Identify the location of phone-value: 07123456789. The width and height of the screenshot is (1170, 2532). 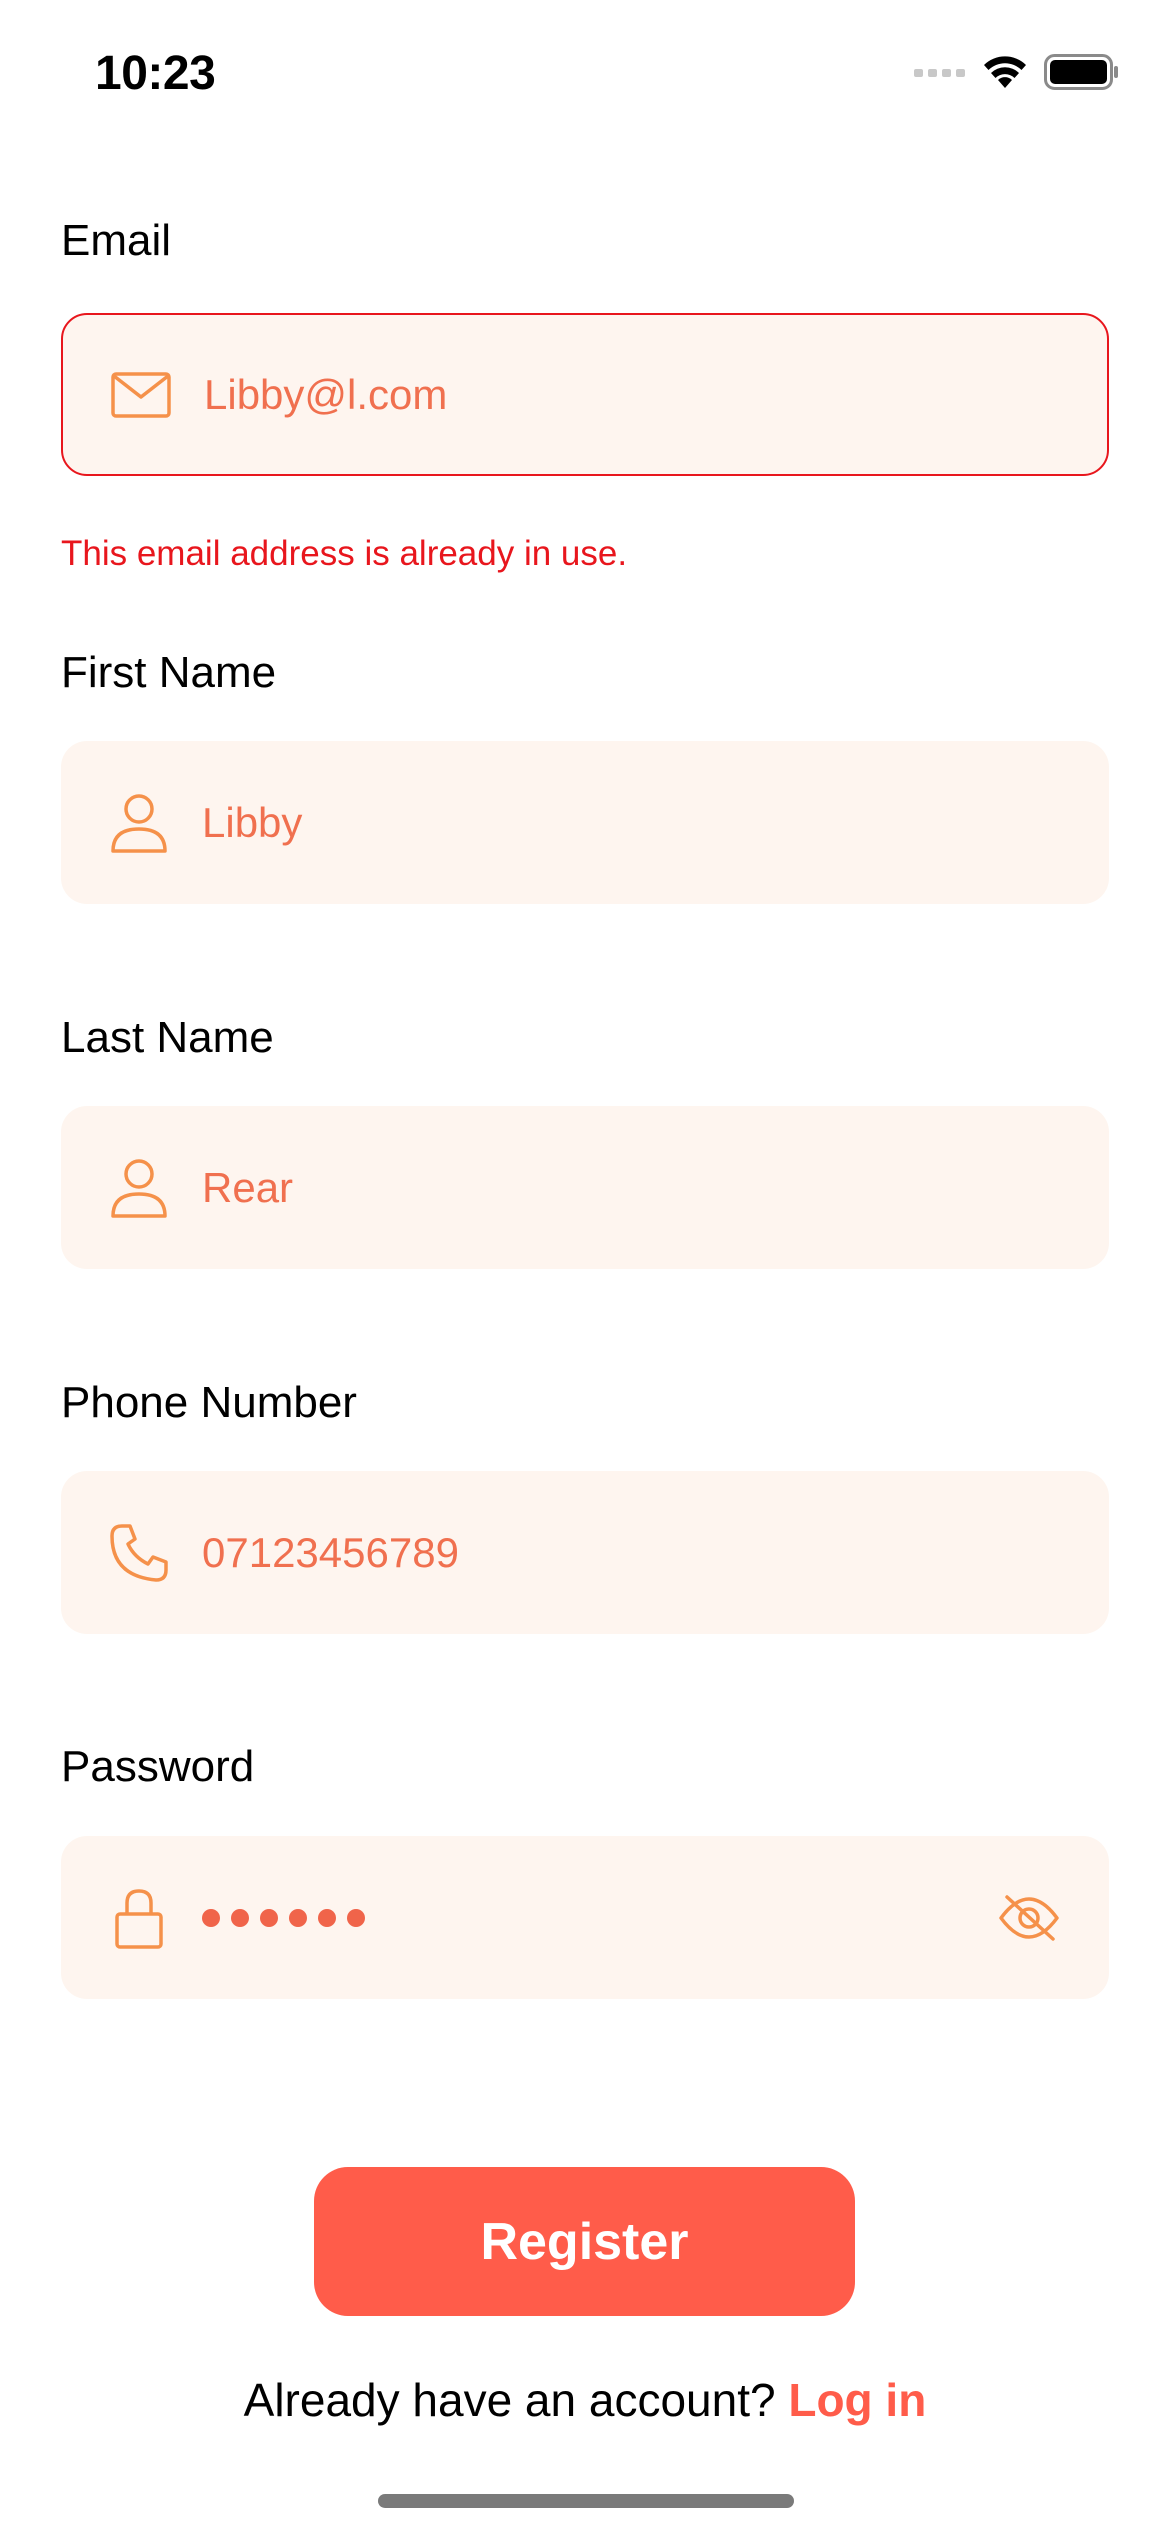
(330, 1552).